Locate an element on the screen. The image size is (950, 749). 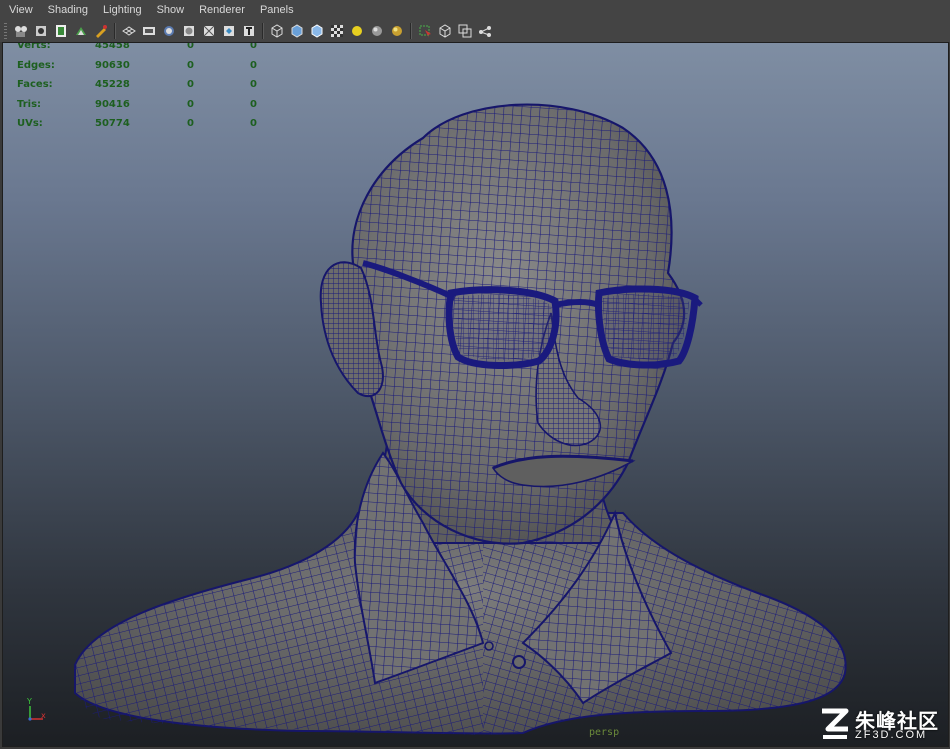
menu-shading: Shading is located at coordinates (67, 10).